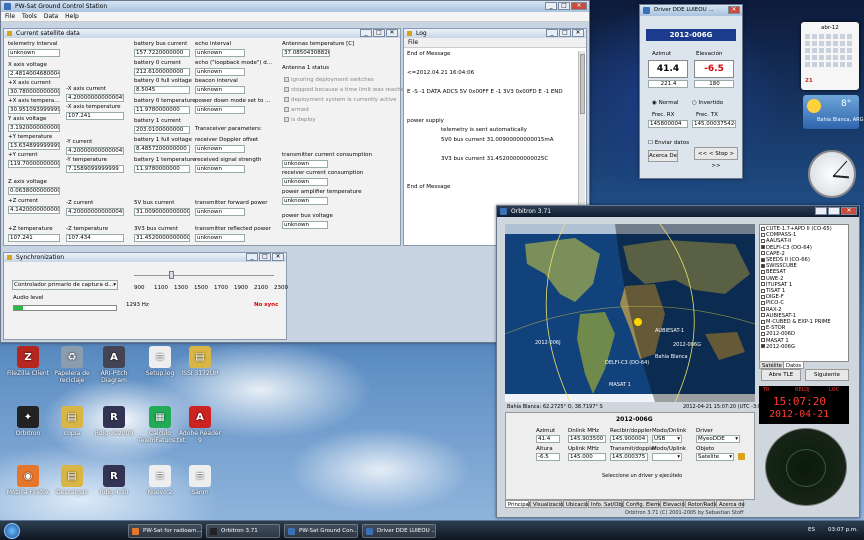 The height and width of the screenshot is (540, 864). What do you see at coordinates (171, 275) in the screenshot?
I see `frequency-slider-thumb` at bounding box center [171, 275].